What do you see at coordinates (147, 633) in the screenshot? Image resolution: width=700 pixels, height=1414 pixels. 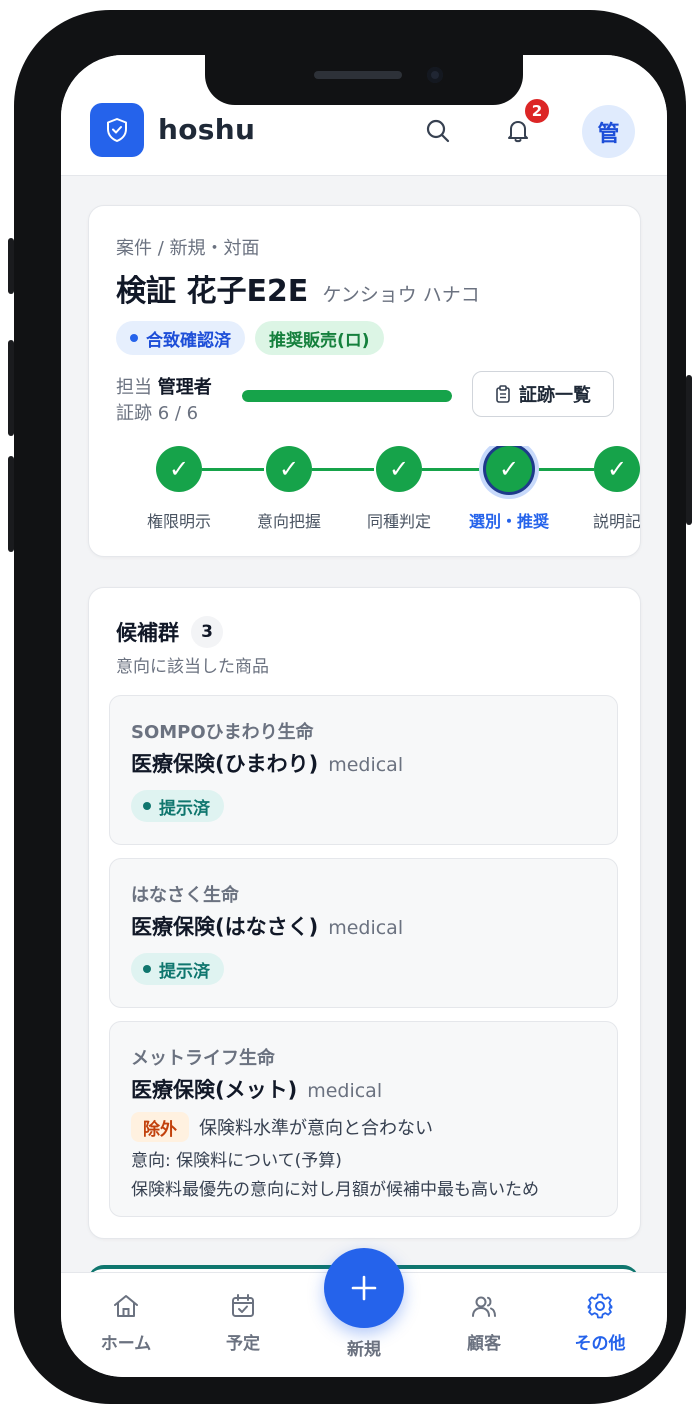 I see `candidates-title: 候補群` at bounding box center [147, 633].